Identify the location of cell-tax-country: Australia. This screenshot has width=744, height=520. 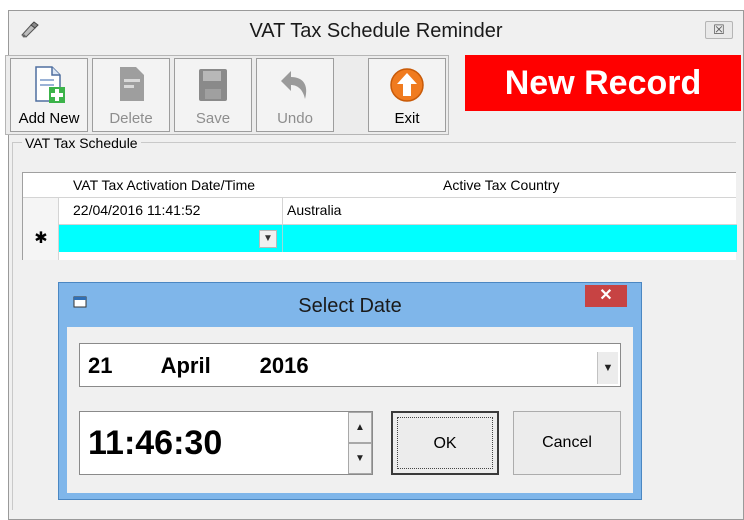
(510, 210).